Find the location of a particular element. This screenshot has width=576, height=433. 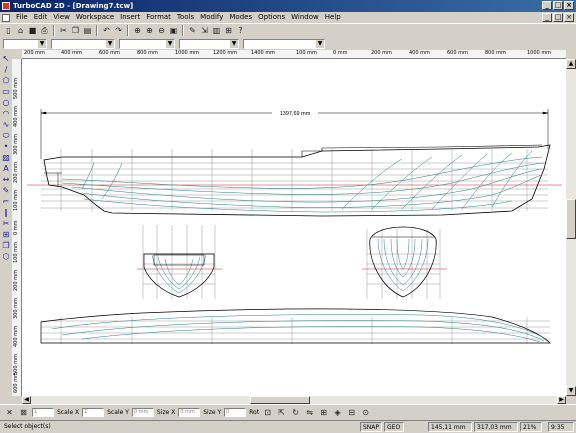

plan-view is located at coordinates (295, 326).